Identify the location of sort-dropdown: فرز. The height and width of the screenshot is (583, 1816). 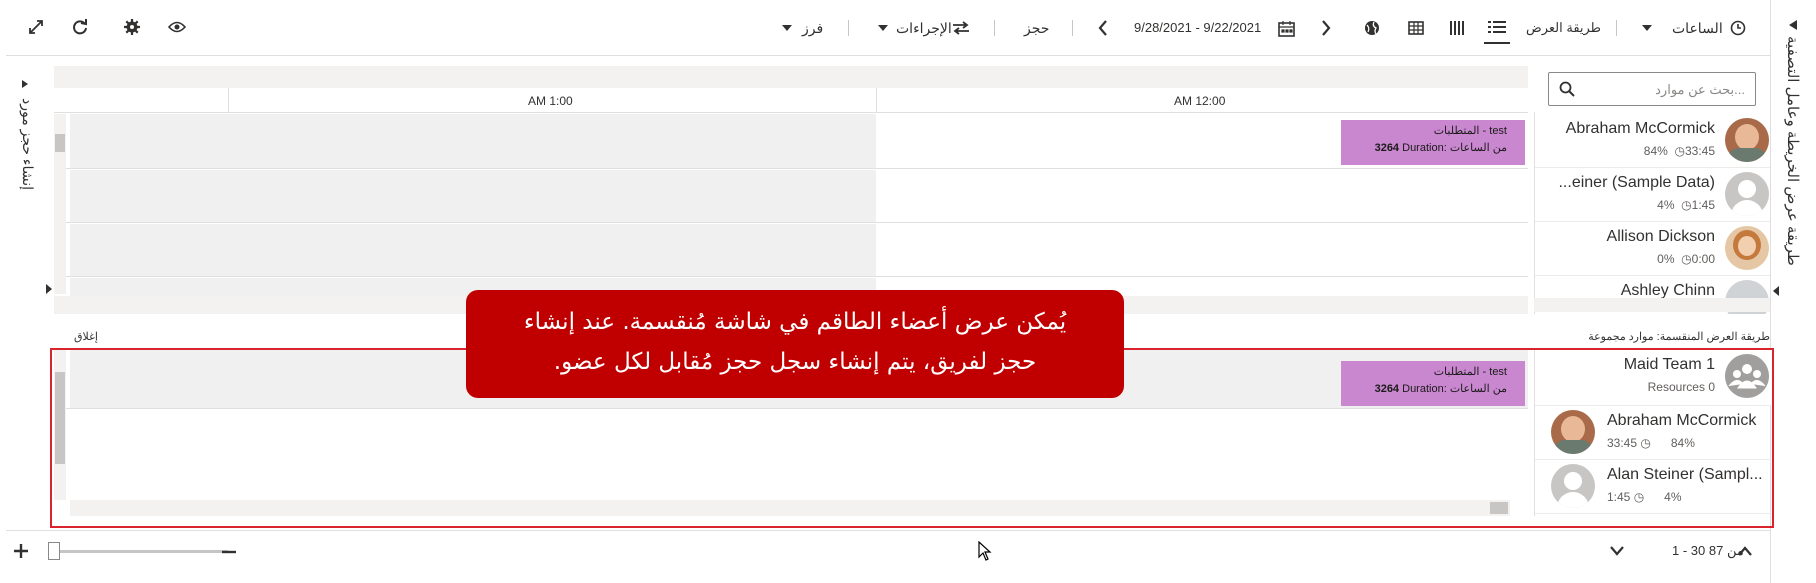
(812, 28).